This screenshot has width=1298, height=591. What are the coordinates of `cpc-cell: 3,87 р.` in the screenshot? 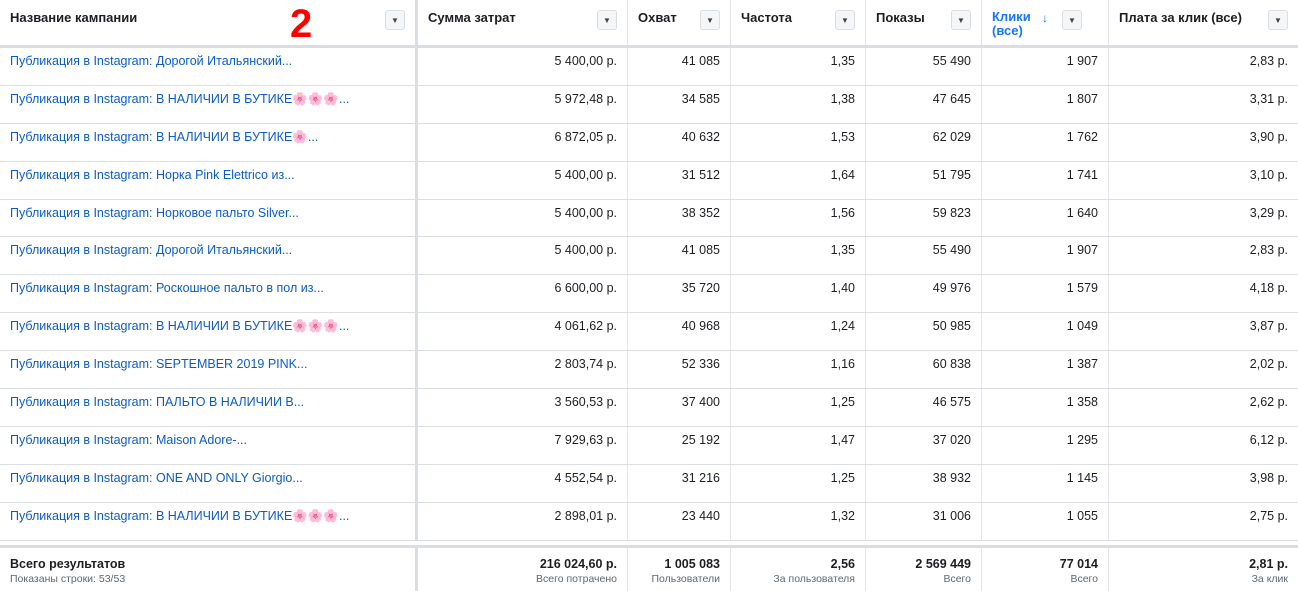 It's located at (1203, 331).